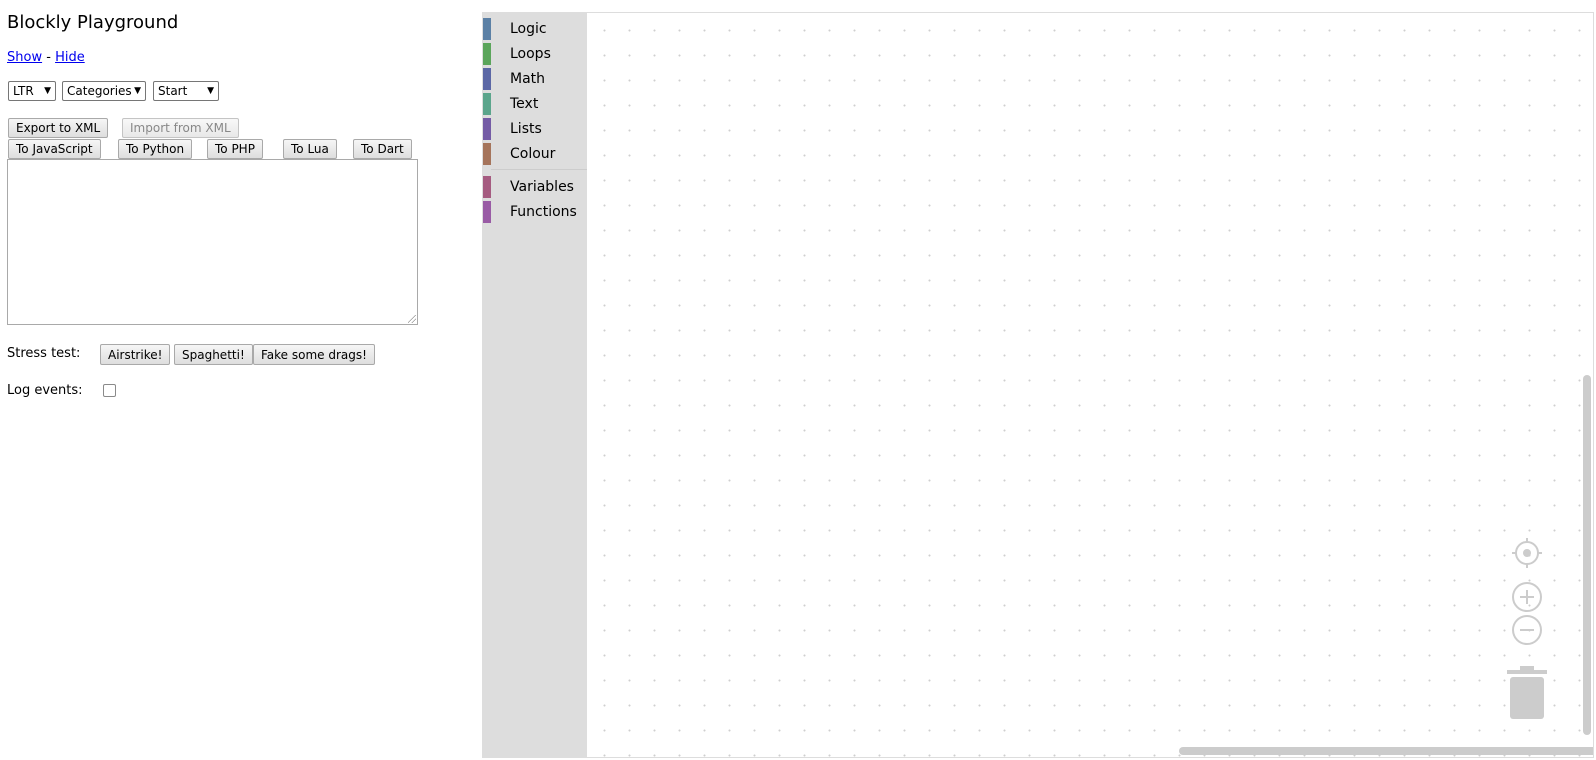 This screenshot has width=1596, height=760. I want to click on show-link: Show, so click(24, 57).